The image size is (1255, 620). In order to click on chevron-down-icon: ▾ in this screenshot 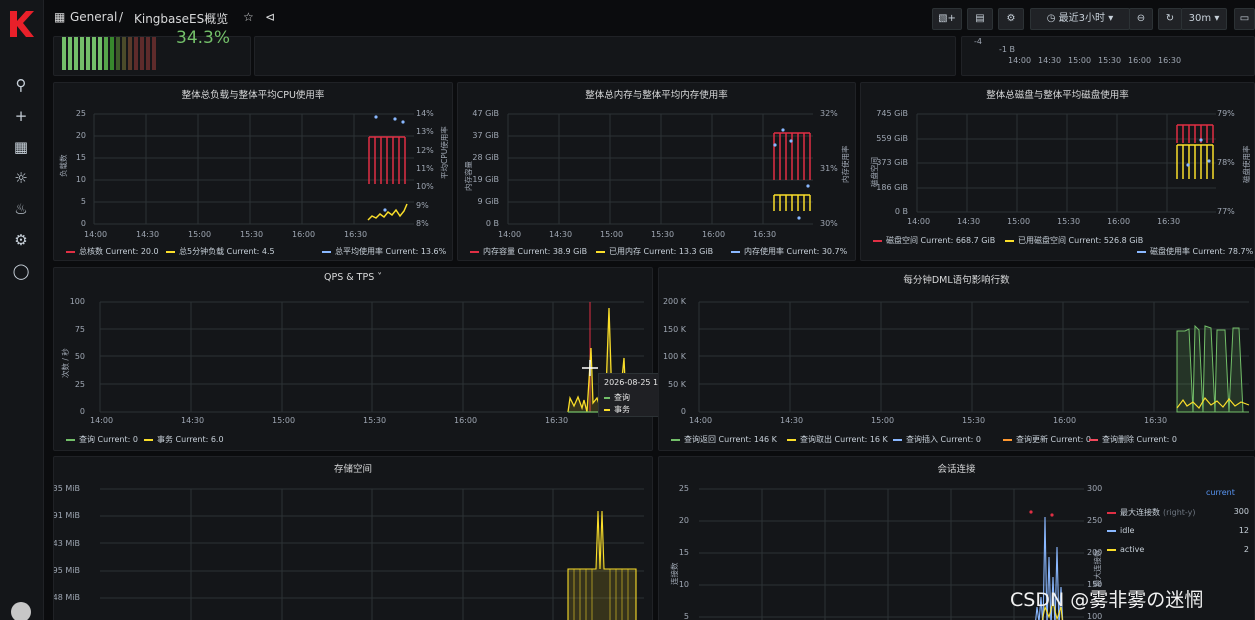, I will do `click(1217, 18)`.